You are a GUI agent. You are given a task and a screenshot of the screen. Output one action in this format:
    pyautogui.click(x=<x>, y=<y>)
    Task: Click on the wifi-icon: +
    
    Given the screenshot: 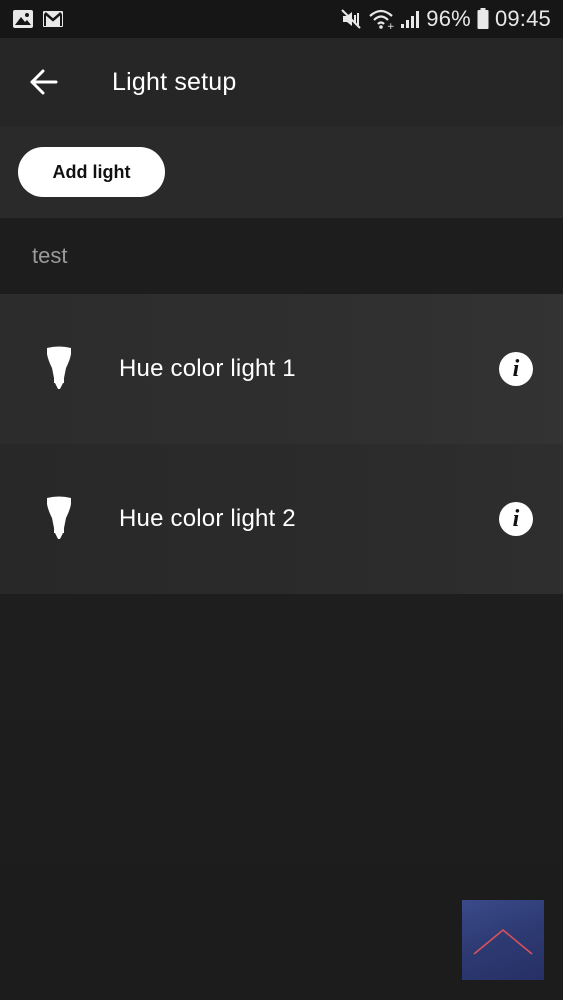 What is the action you would take?
    pyautogui.click(x=381, y=19)
    